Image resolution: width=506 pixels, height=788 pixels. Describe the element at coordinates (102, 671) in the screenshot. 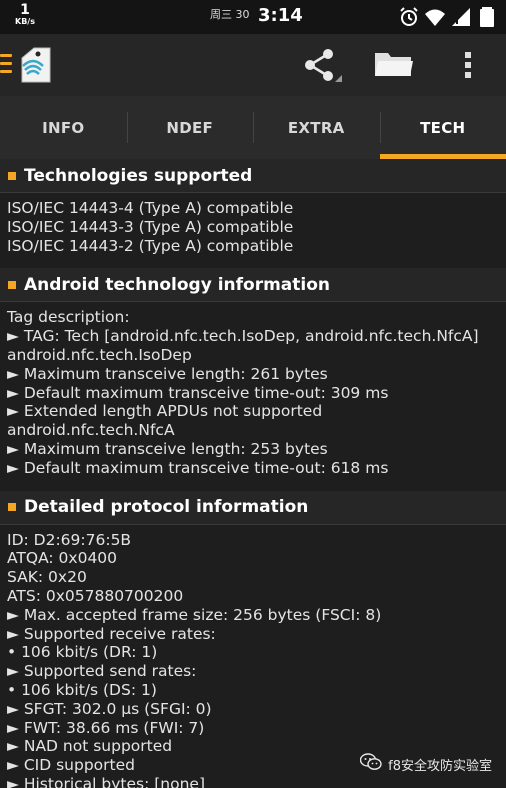

I see `info-line: ► Supported send rates:` at that location.